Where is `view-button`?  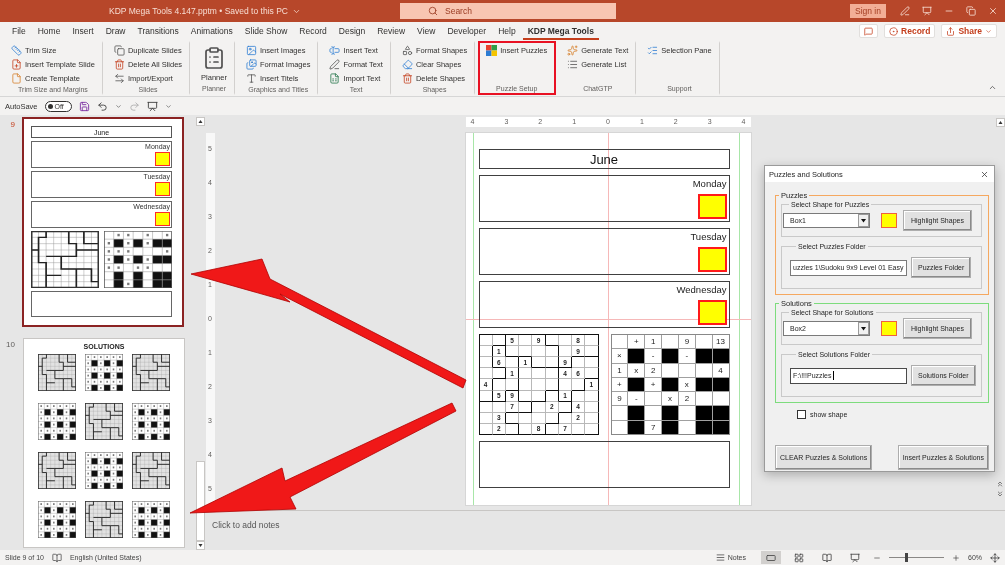
view-button is located at coordinates (771, 557).